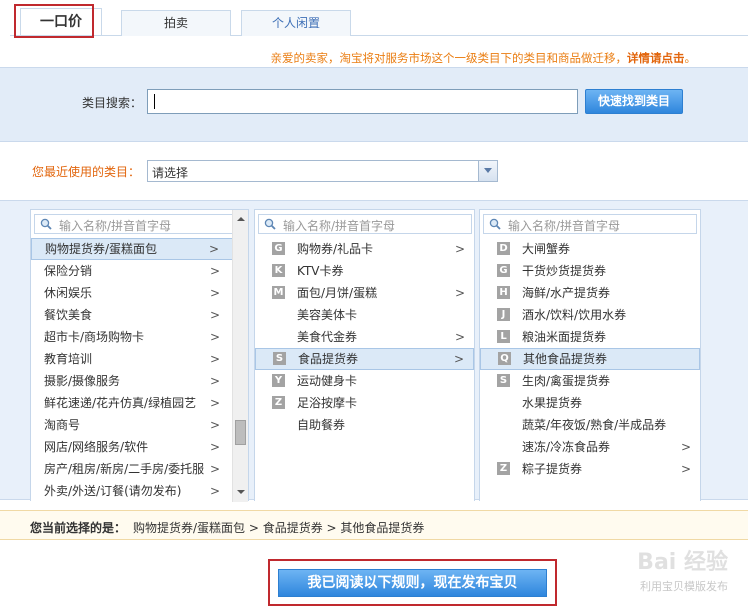 Image resolution: width=748 pixels, height=611 pixels. Describe the element at coordinates (240, 219) in the screenshot. I see `scroll-up-arrow-icon` at that location.